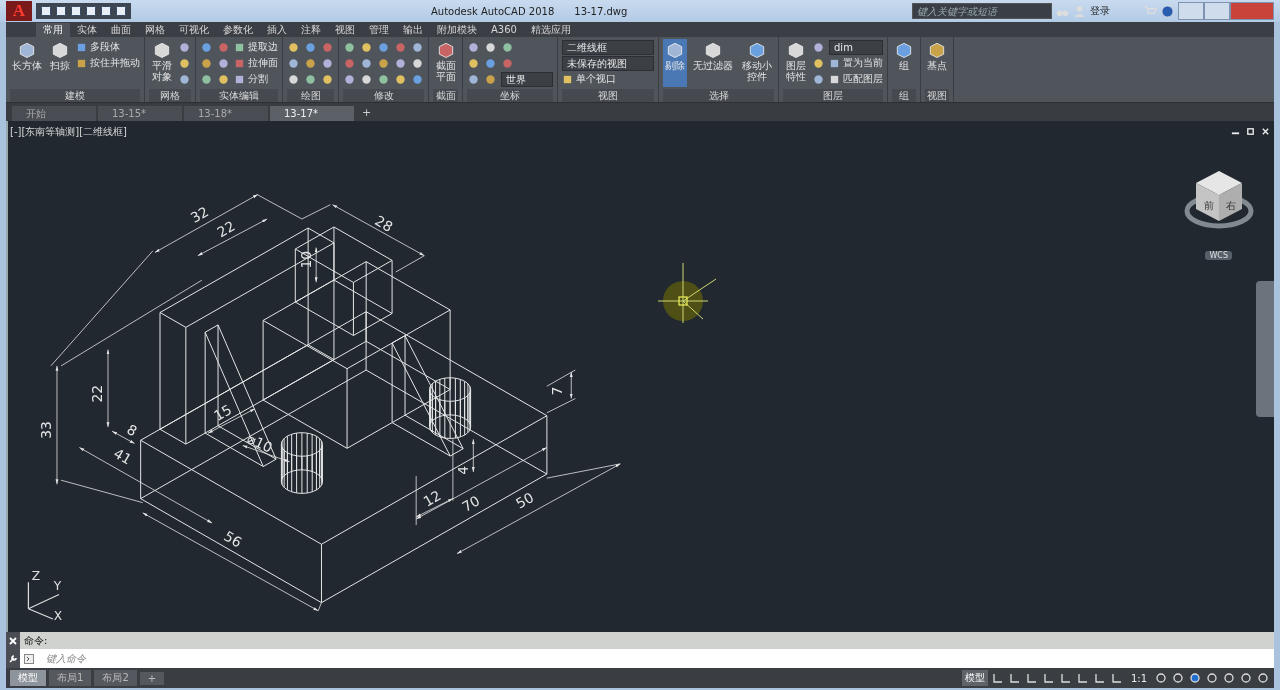  What do you see at coordinates (311, 30) in the screenshot?
I see `ribbon-tab: 注释` at bounding box center [311, 30].